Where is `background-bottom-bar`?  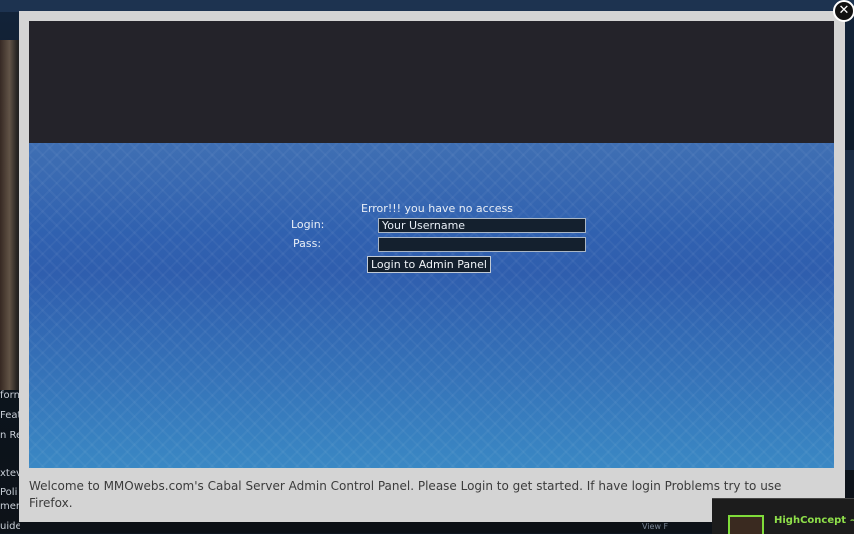
background-bottom-bar is located at coordinates (370, 527).